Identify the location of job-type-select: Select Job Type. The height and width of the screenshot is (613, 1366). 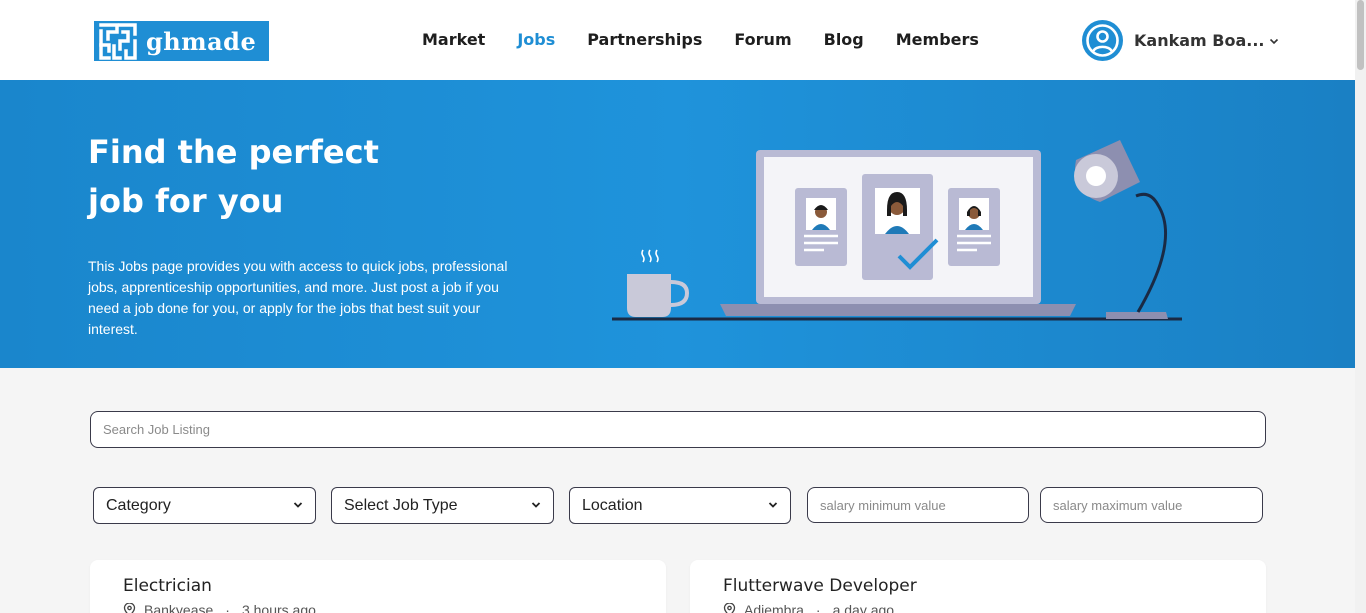
(442, 505).